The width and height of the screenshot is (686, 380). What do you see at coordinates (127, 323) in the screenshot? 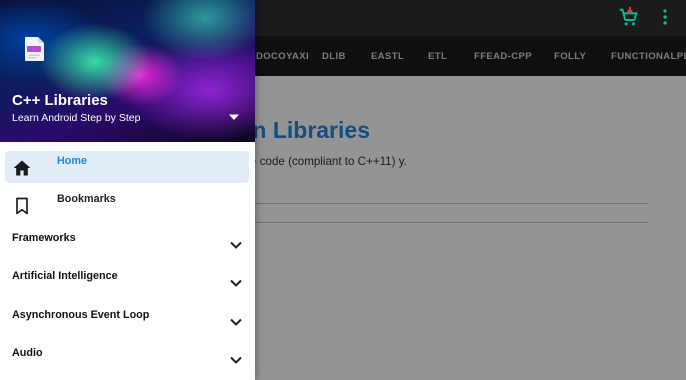
I see `group-asynchronous-event-loop: Asynchronous Event Loop` at bounding box center [127, 323].